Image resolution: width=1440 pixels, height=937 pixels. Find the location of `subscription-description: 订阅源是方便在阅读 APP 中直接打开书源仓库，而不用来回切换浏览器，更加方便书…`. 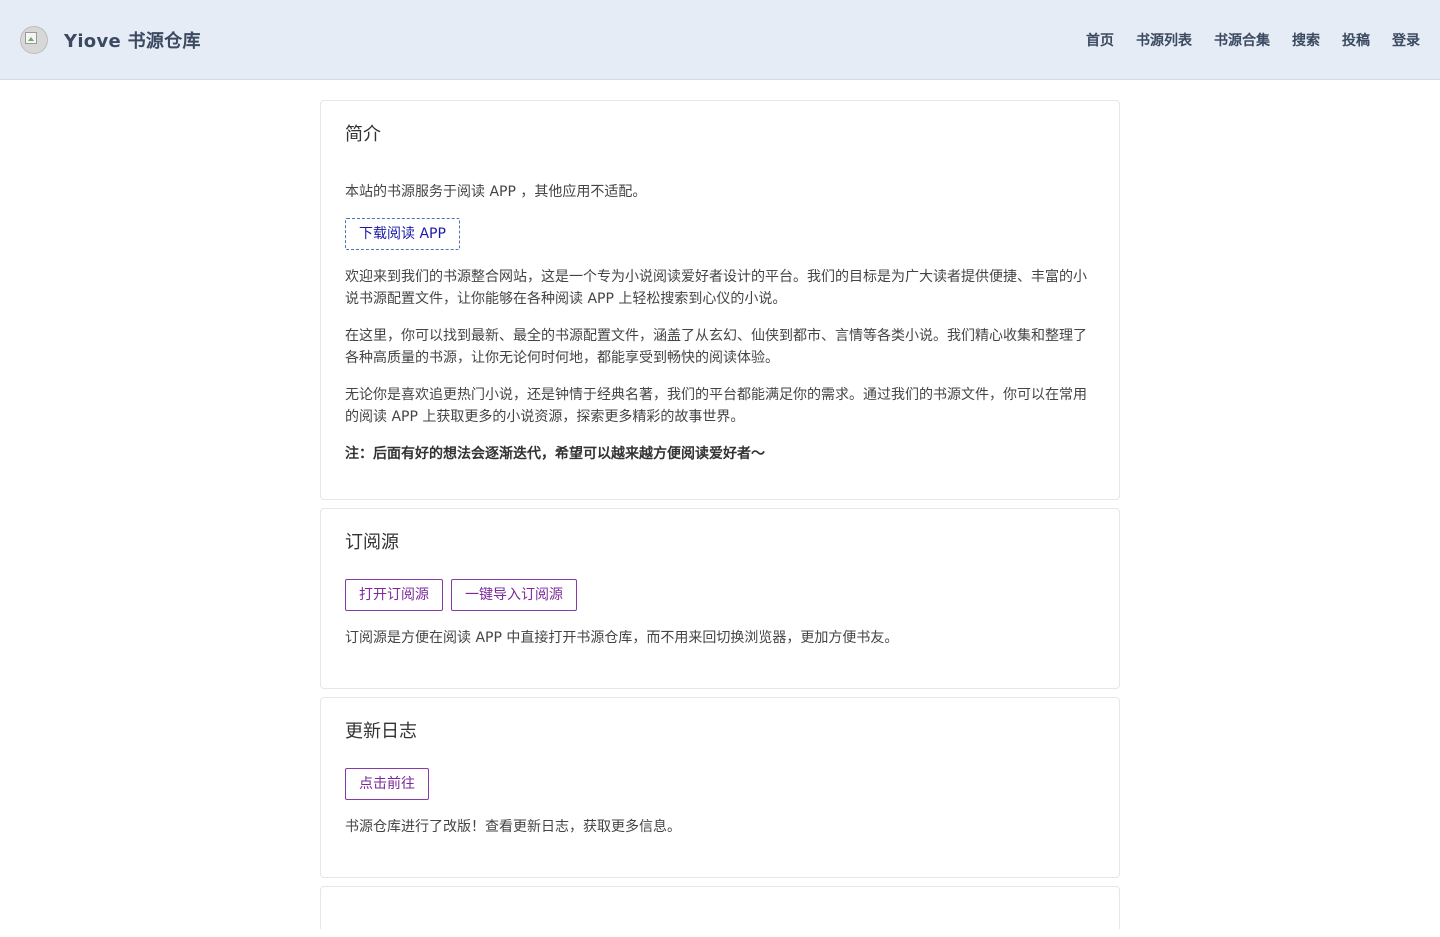

subscription-description: 订阅源是方便在阅读 APP 中直接打开书源仓库，而不用来回切换浏览器，更加方便书… is located at coordinates (622, 638).